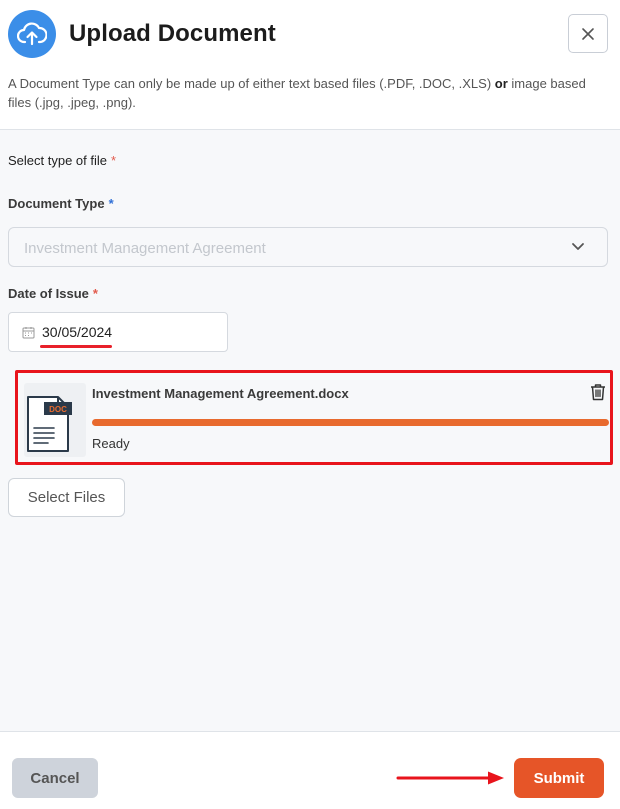 The image size is (620, 809). I want to click on cloud-upload-icon, so click(32, 34).